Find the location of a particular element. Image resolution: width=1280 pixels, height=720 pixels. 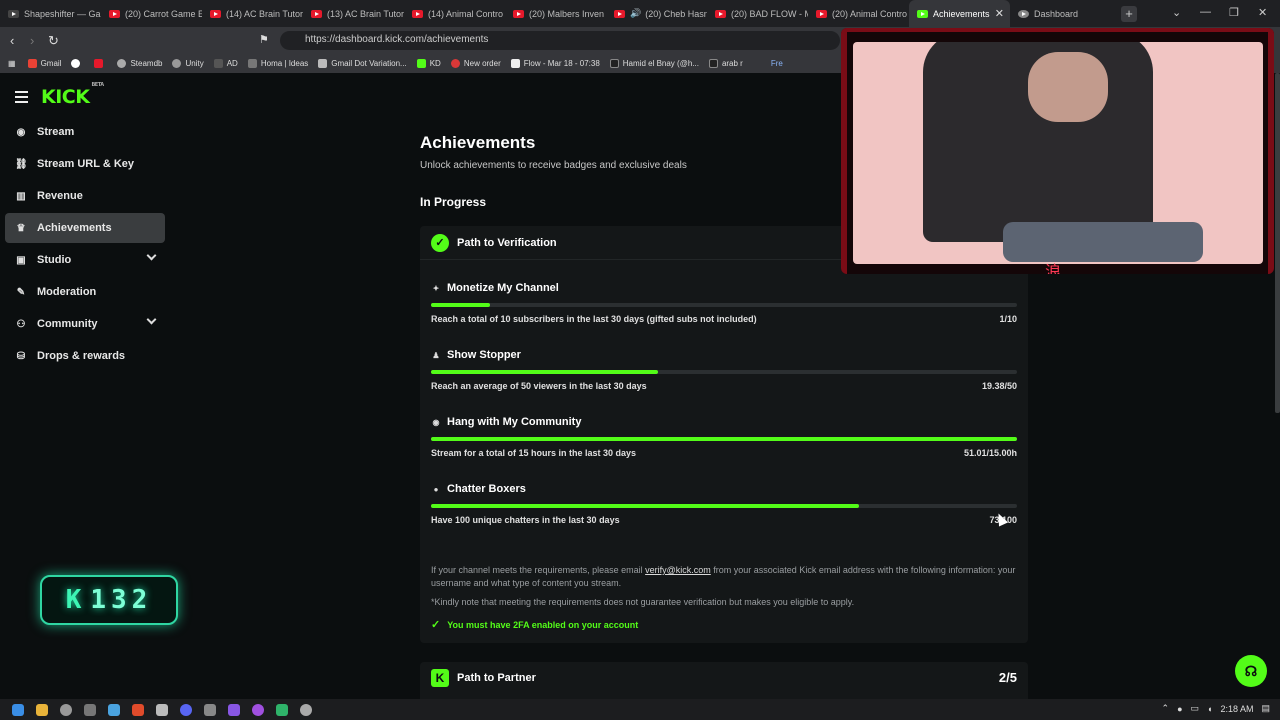

bookmark-icon: ⚑ is located at coordinates (264, 39).